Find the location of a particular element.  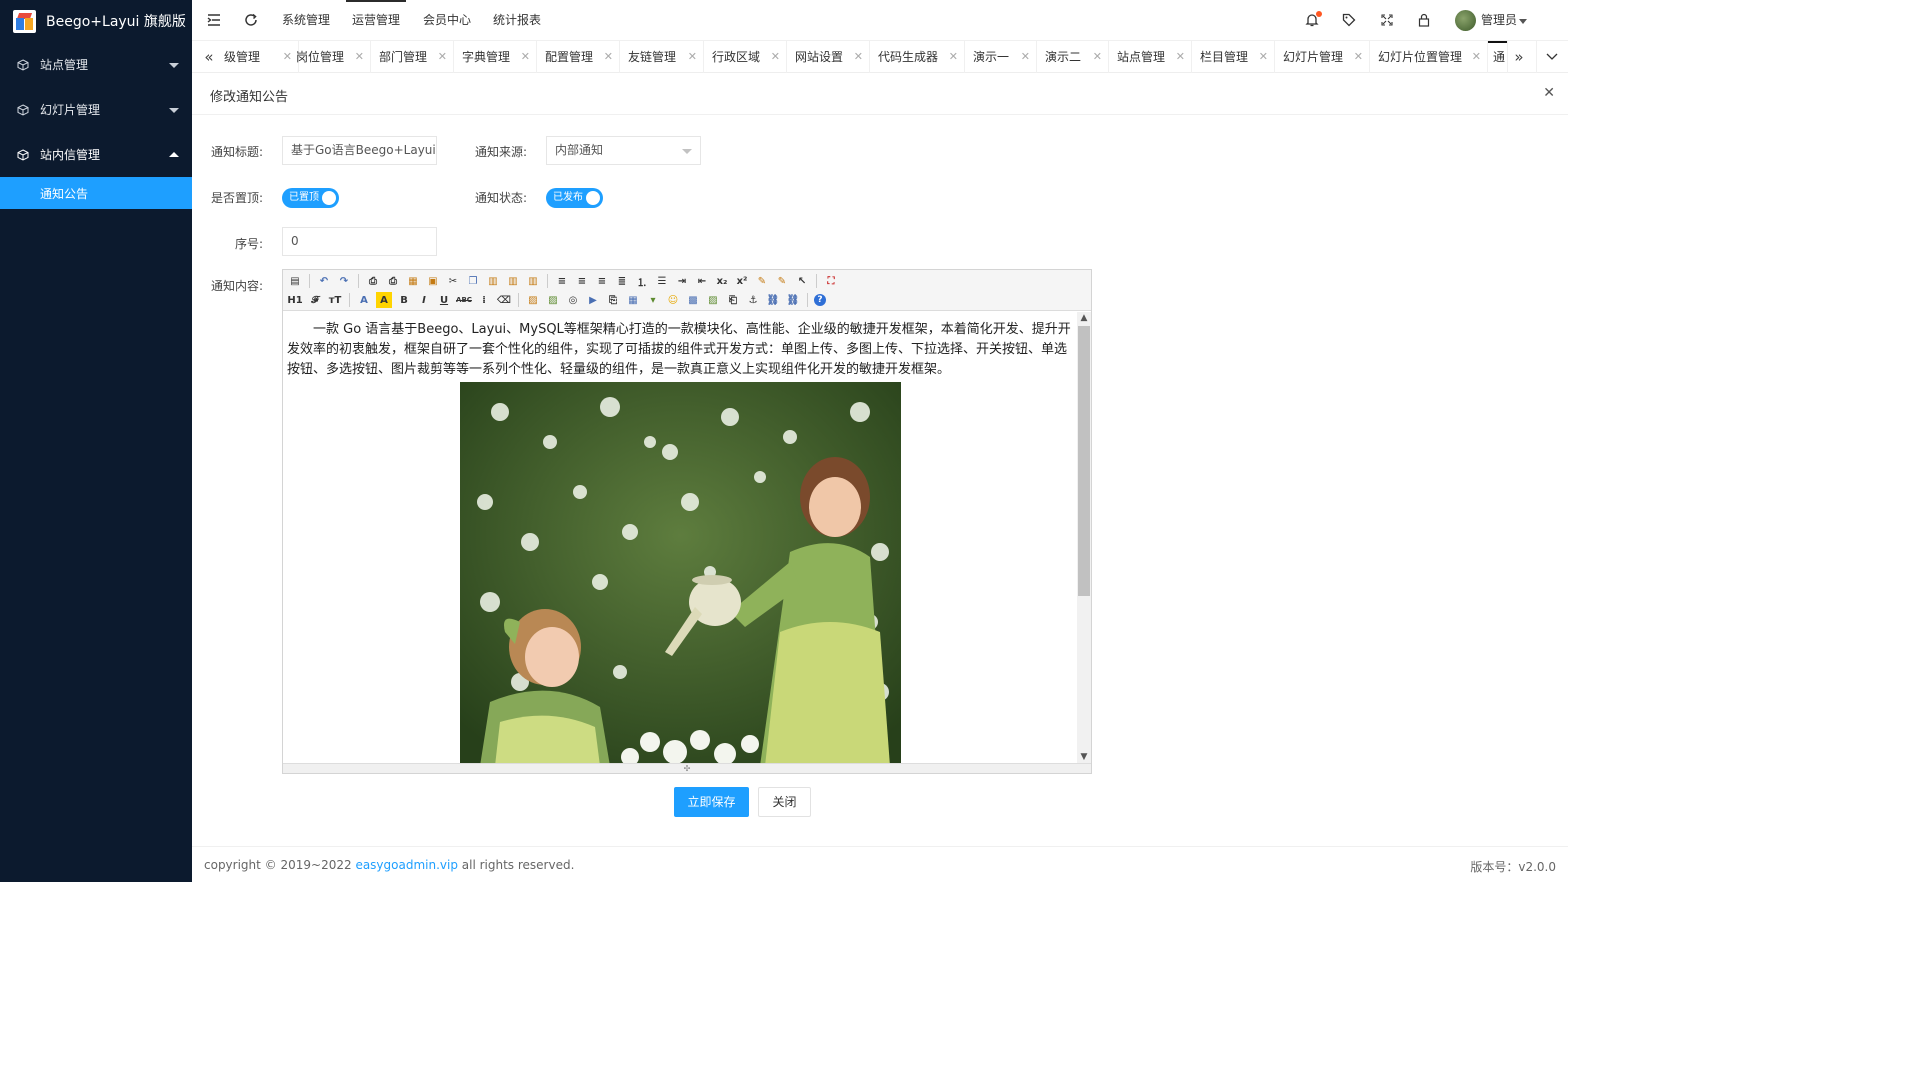

chevron-down-icon: ▼ is located at coordinates (1084, 757).